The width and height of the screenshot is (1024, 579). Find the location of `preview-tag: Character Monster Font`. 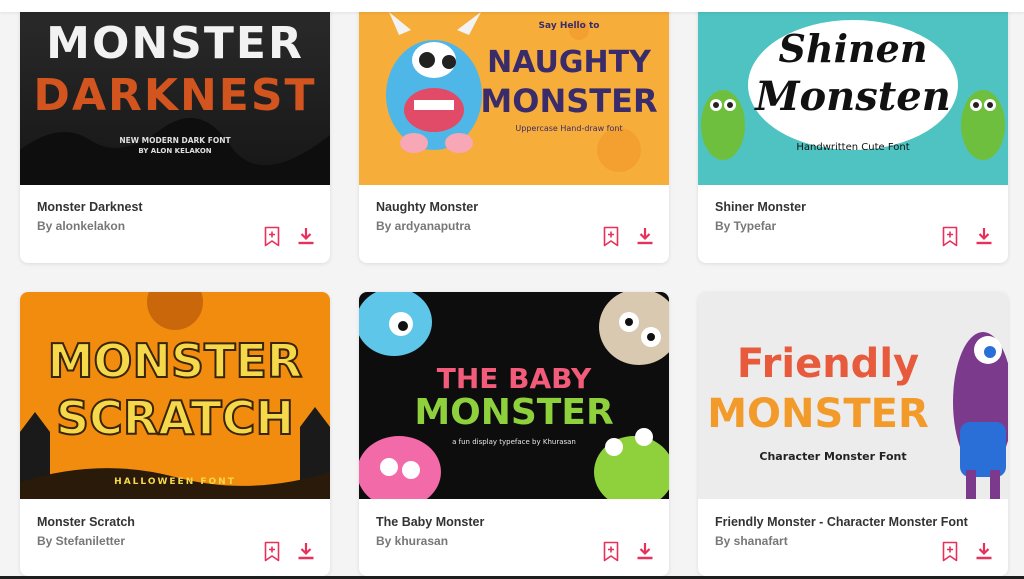

preview-tag: Character Monster Font is located at coordinates (832, 456).